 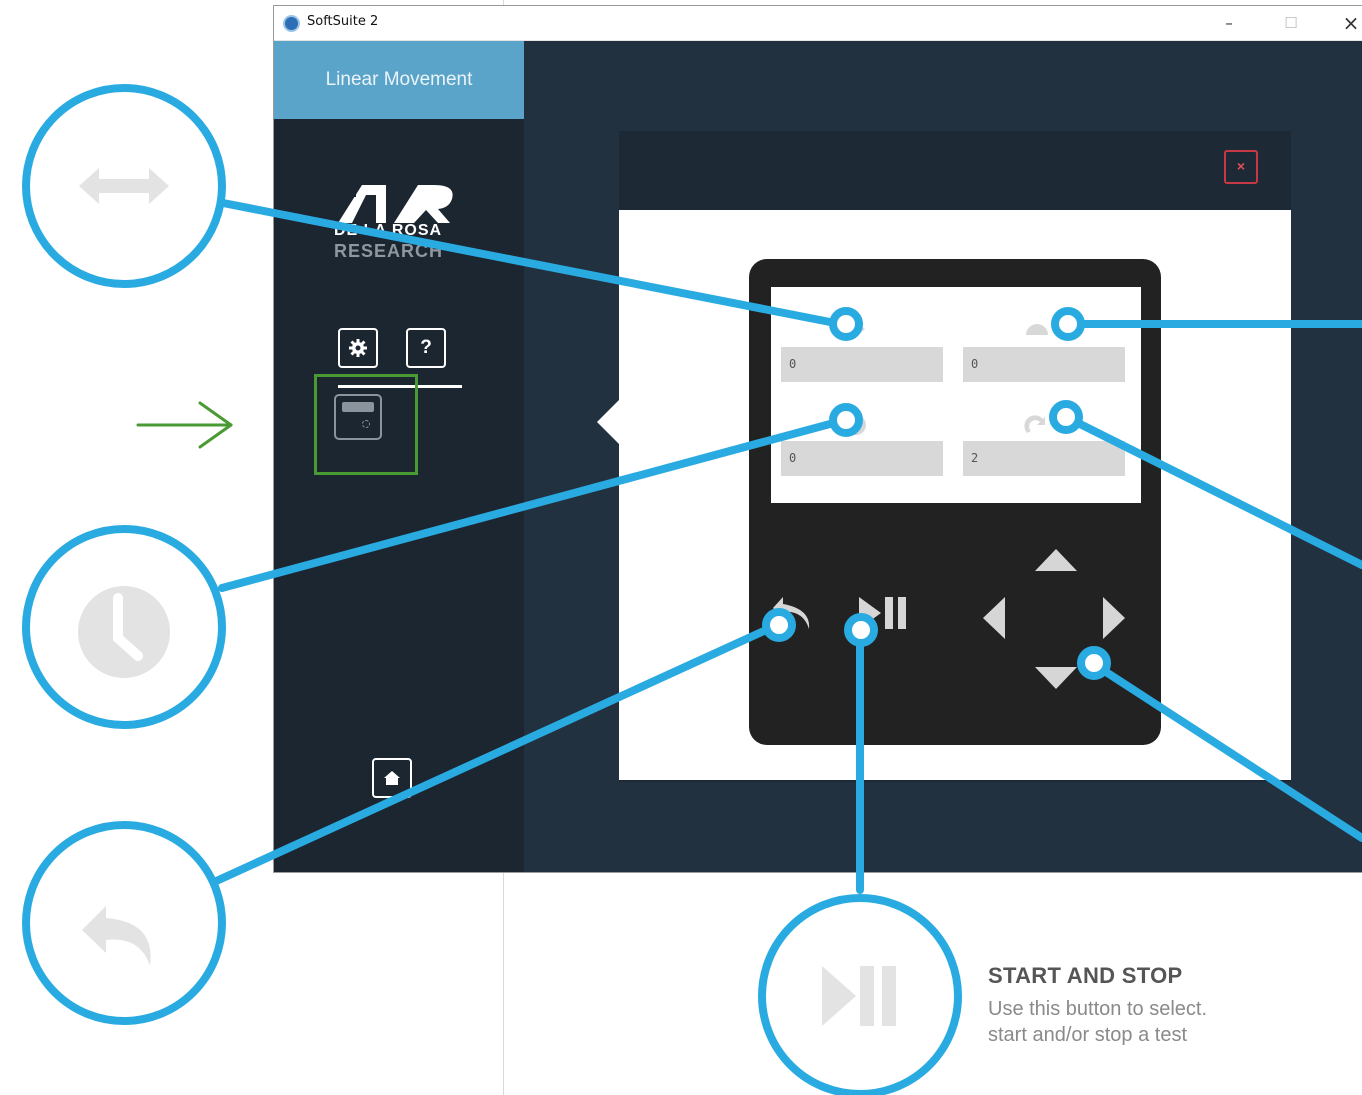 What do you see at coordinates (846, 324) in the screenshot?
I see `ring-distance` at bounding box center [846, 324].